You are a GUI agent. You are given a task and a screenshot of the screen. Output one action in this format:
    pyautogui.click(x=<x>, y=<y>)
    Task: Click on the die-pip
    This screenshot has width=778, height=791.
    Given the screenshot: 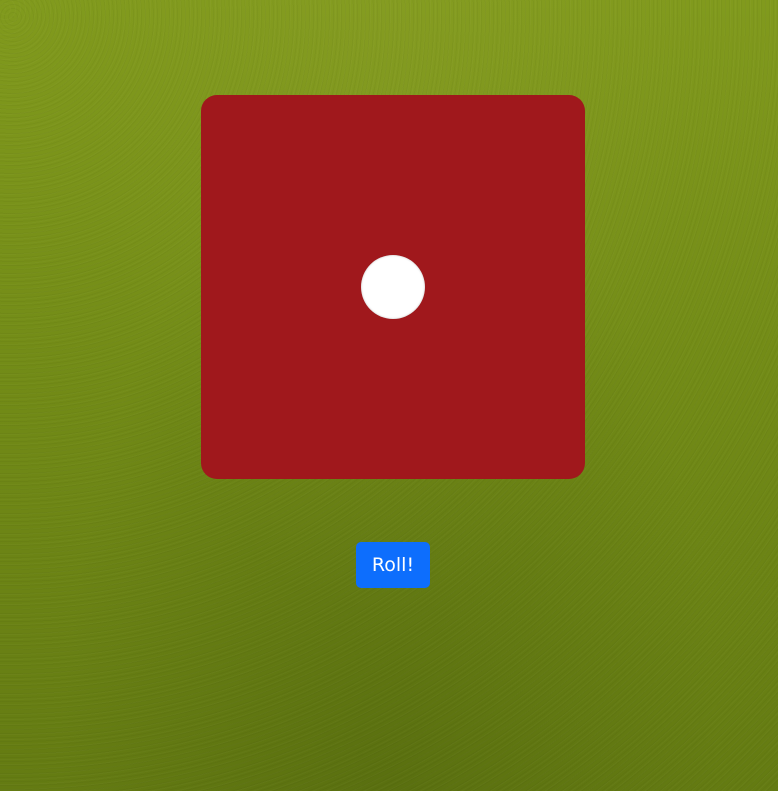 What is the action you would take?
    pyautogui.click(x=393, y=287)
    